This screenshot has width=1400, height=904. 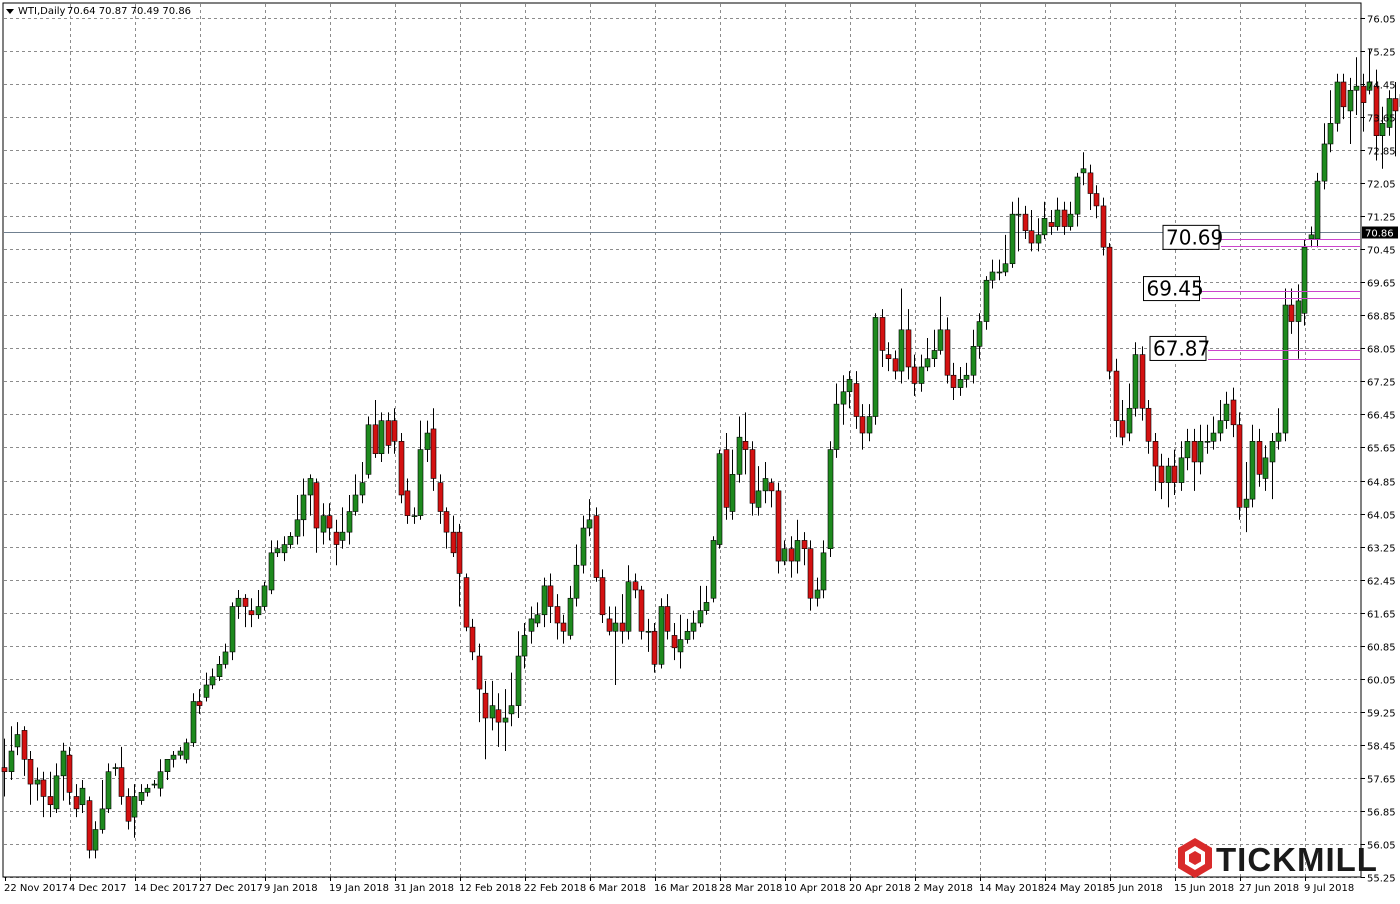 What do you see at coordinates (1381, 218) in the screenshot?
I see `y-tick-label: 71.25` at bounding box center [1381, 218].